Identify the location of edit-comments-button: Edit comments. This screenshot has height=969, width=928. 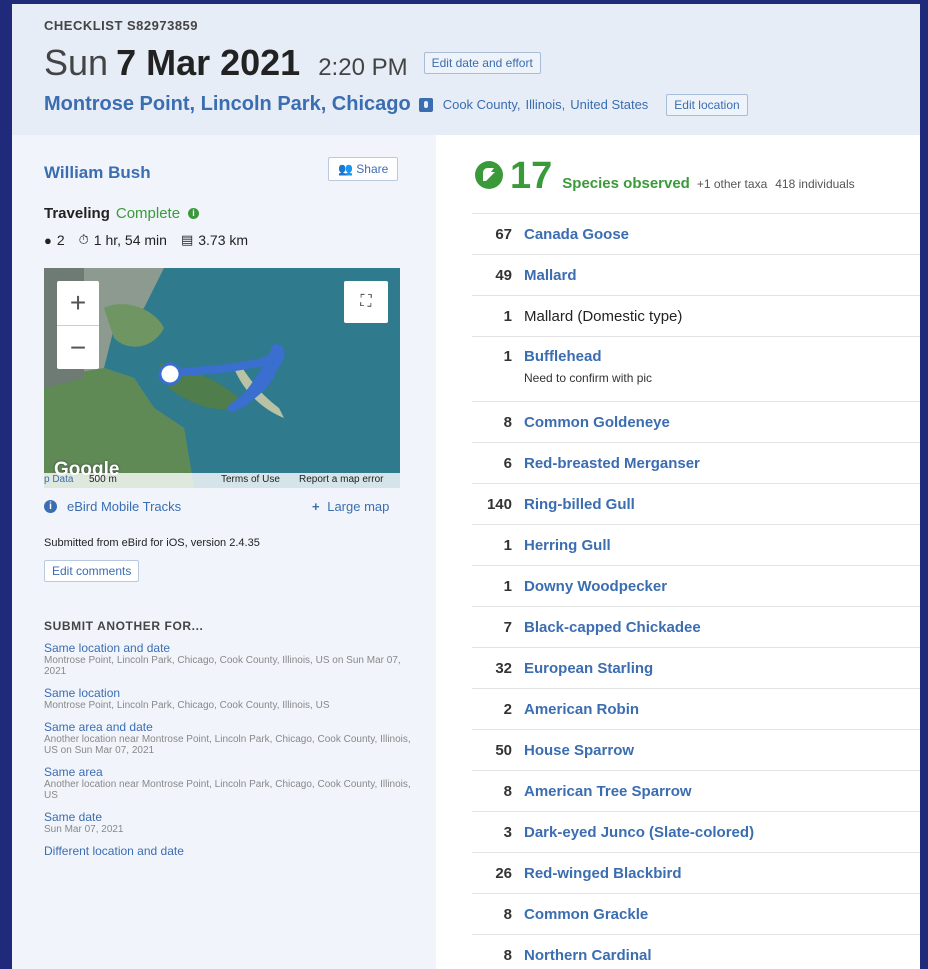
(92, 571).